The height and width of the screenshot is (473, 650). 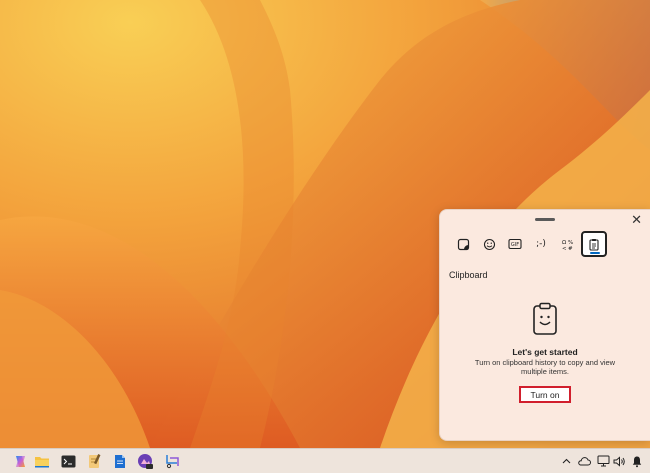 I want to click on tab-kaomoji: ;-), so click(x=541, y=244).